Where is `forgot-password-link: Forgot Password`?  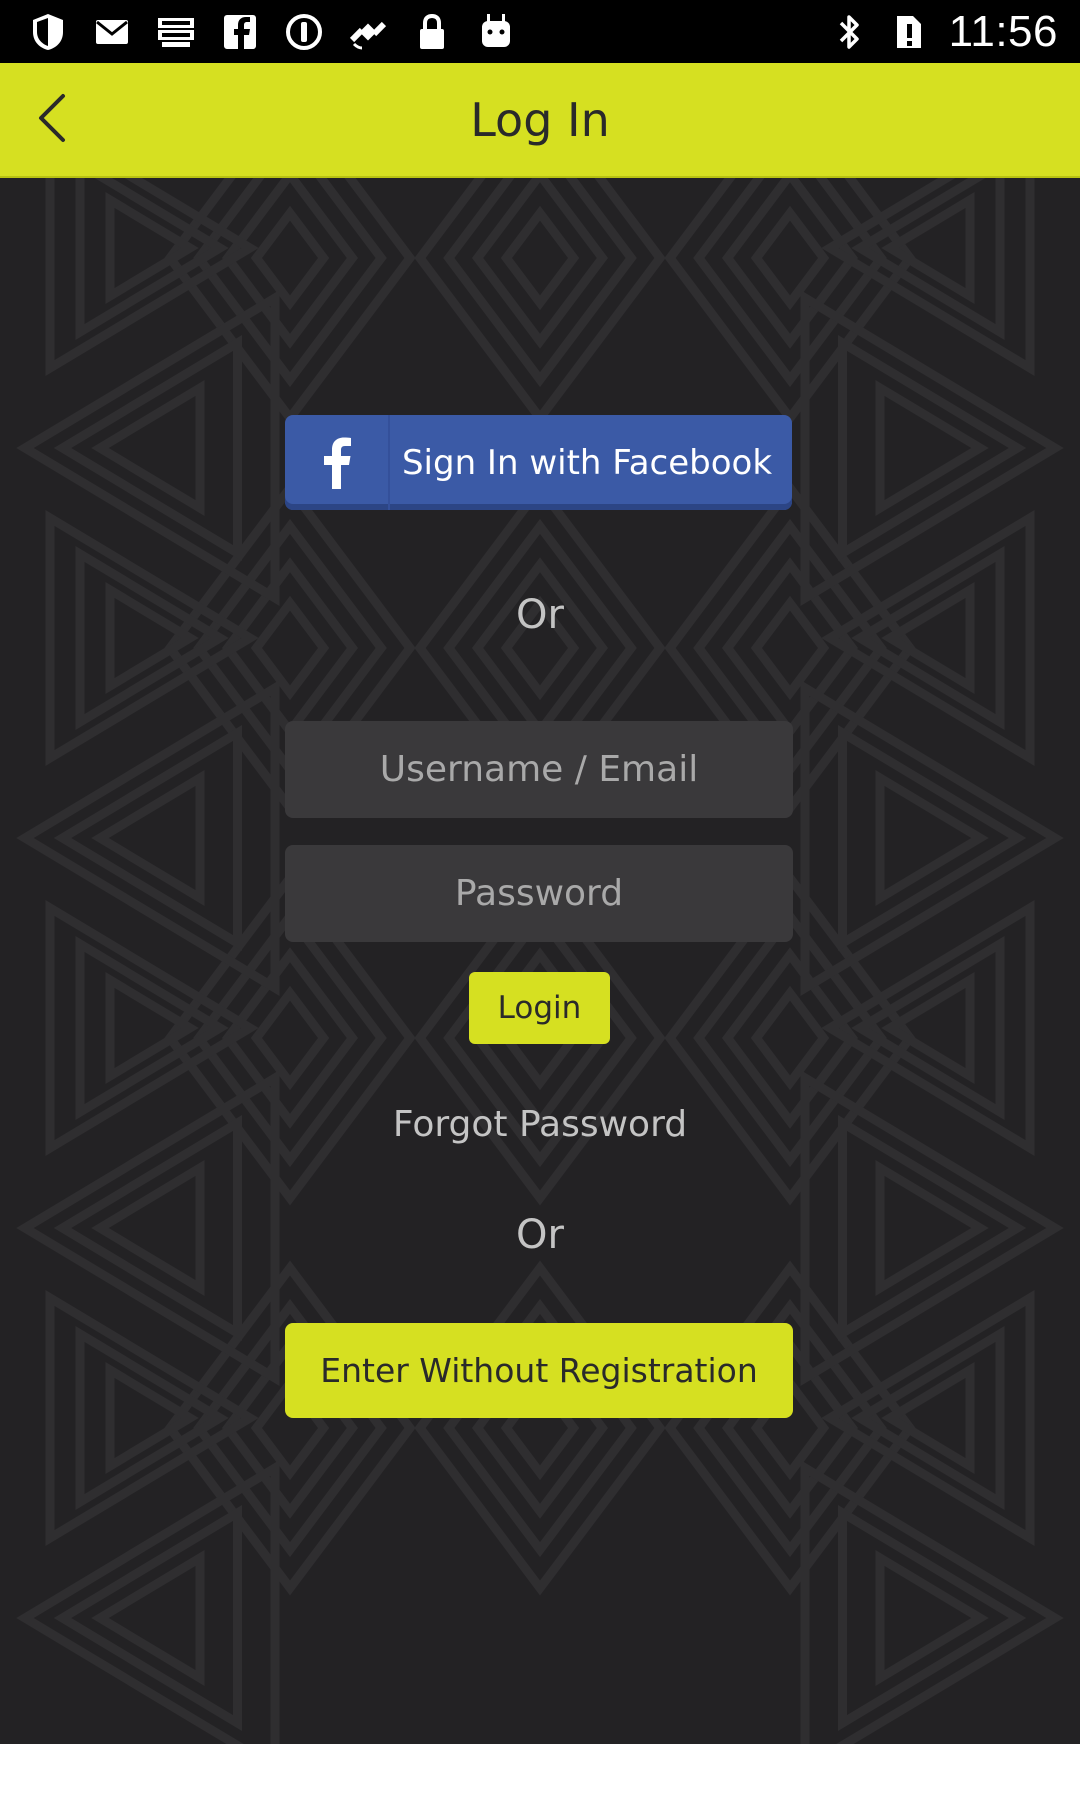 forgot-password-link: Forgot Password is located at coordinates (540, 1124).